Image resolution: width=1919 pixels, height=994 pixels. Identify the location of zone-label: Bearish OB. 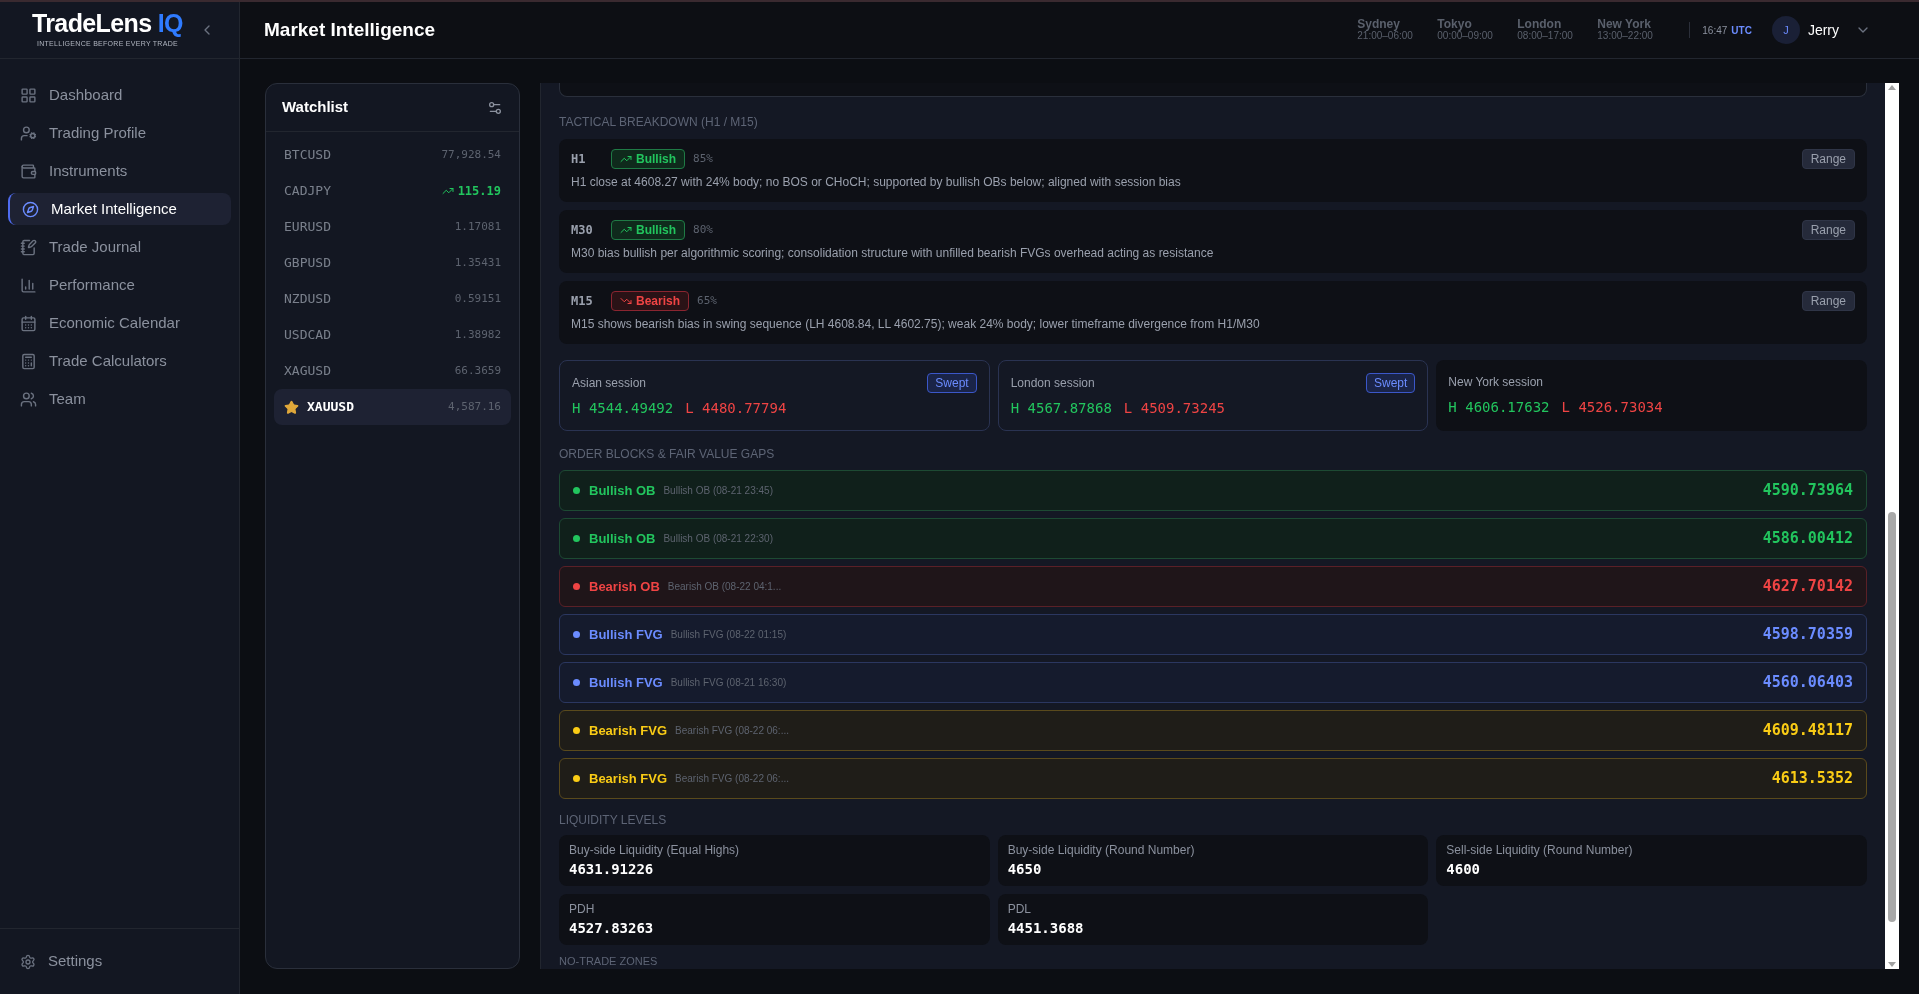
(624, 586).